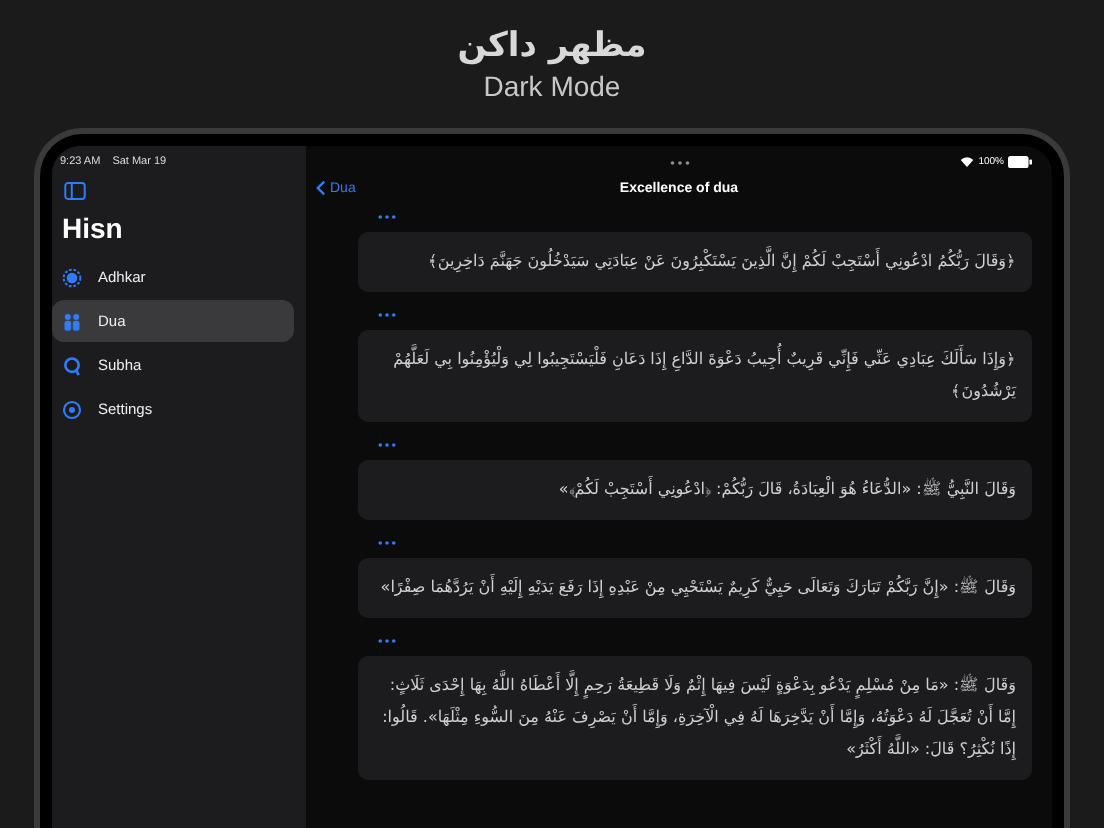 This screenshot has width=1104, height=828. What do you see at coordinates (72, 321) in the screenshot?
I see `people-icon` at bounding box center [72, 321].